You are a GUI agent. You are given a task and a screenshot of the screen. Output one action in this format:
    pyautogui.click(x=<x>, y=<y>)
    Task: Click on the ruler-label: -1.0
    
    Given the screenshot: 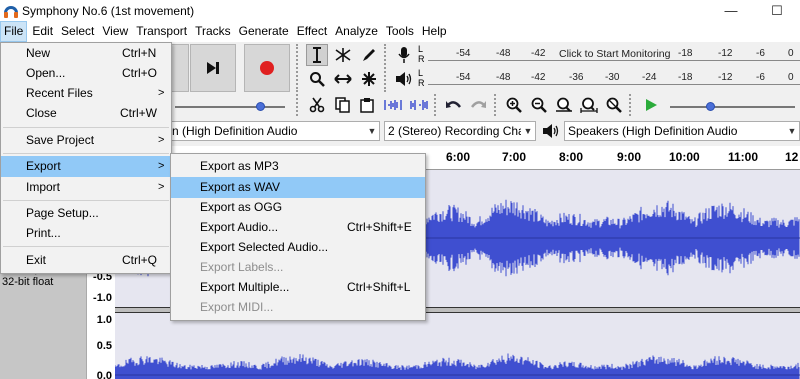 What is the action you would take?
    pyautogui.click(x=102, y=298)
    